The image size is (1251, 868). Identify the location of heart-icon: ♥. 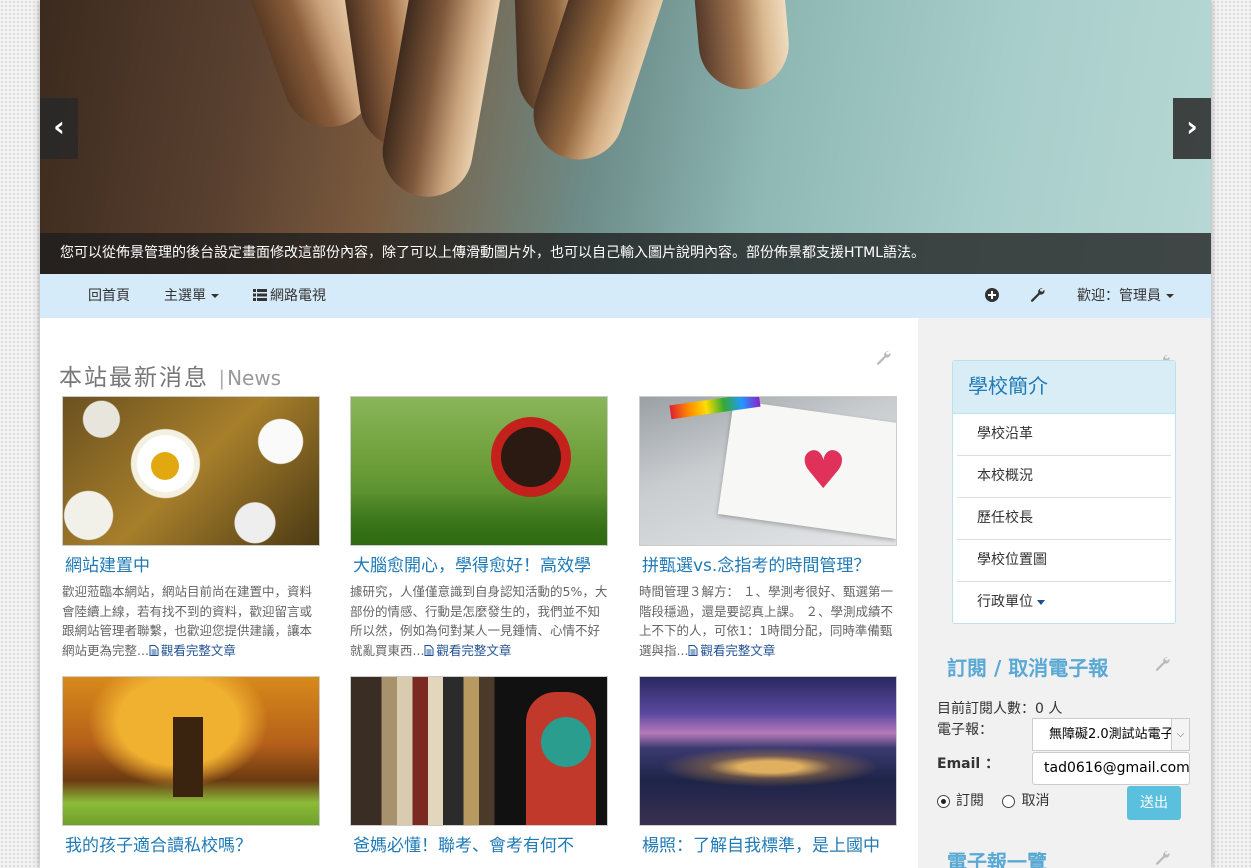
(823, 471).